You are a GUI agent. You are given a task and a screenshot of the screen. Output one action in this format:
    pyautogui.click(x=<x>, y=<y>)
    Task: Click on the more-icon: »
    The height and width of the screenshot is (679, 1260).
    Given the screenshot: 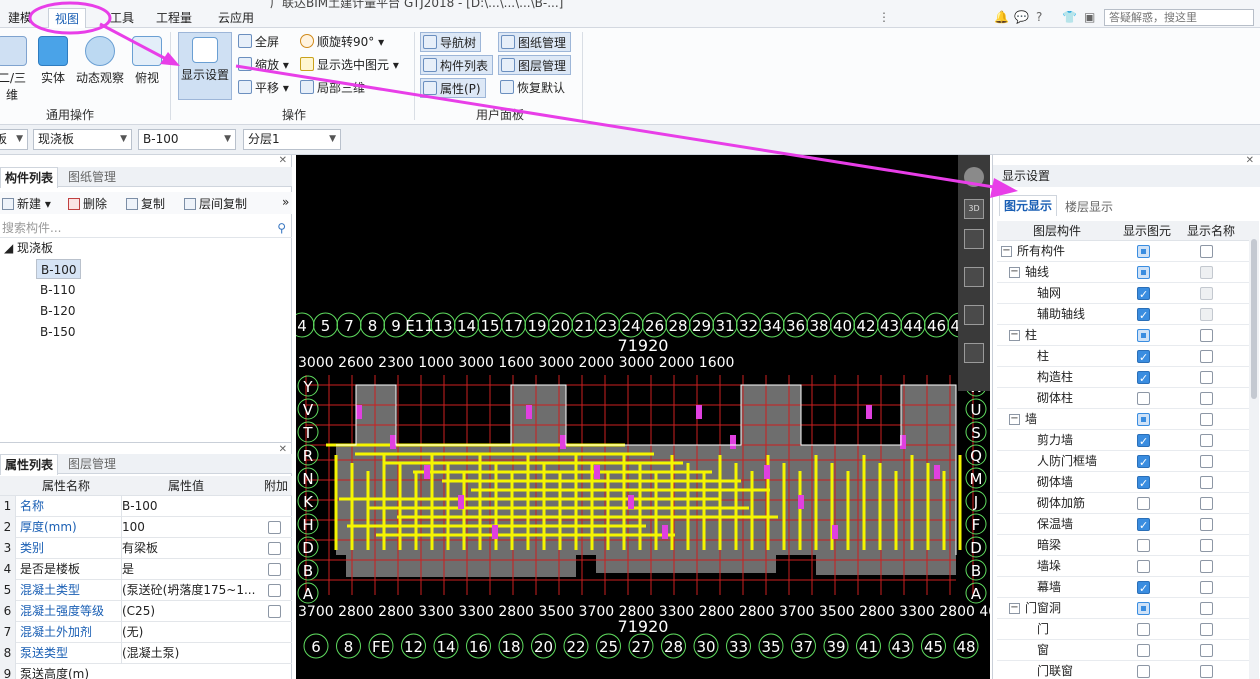 What is the action you would take?
    pyautogui.click(x=285, y=202)
    